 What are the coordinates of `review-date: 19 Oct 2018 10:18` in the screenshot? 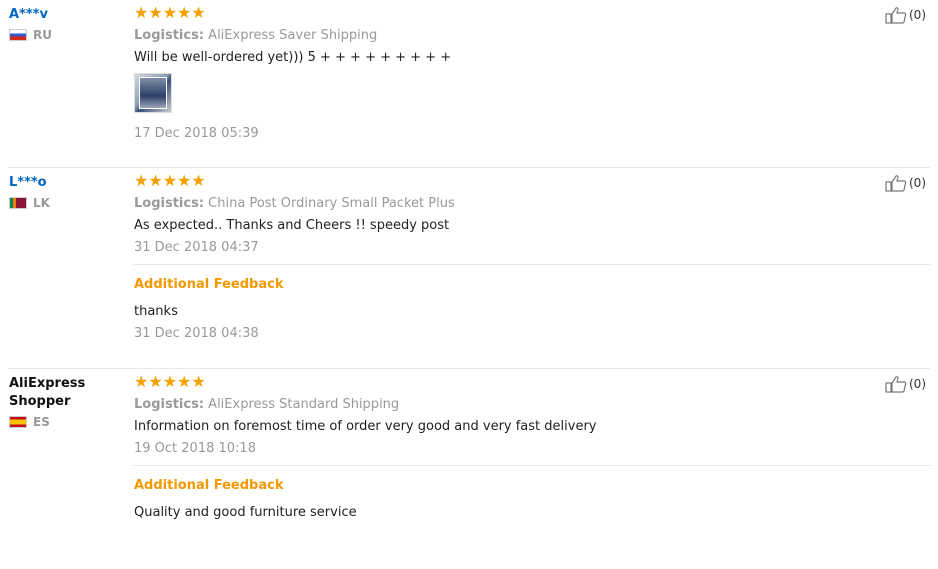 It's located at (195, 448).